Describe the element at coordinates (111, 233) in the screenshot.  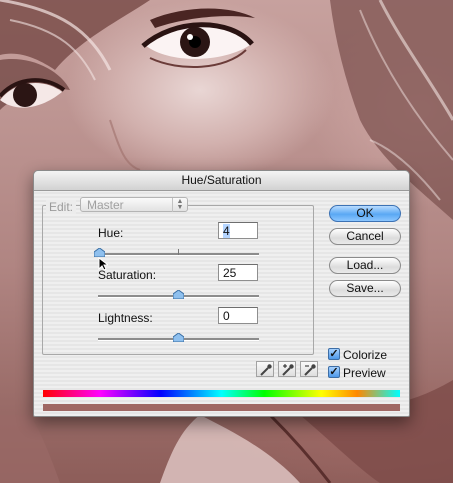
I see `hue-label: Hue:` at that location.